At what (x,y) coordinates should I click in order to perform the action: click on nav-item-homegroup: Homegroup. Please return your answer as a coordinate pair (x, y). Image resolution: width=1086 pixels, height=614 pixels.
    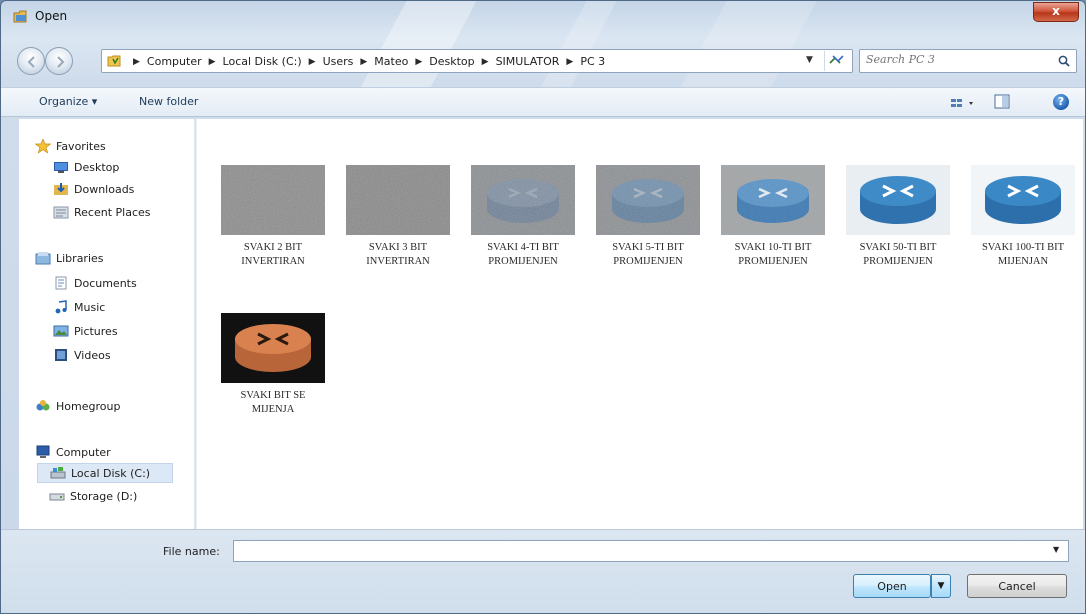
    Looking at the image, I should click on (77, 406).